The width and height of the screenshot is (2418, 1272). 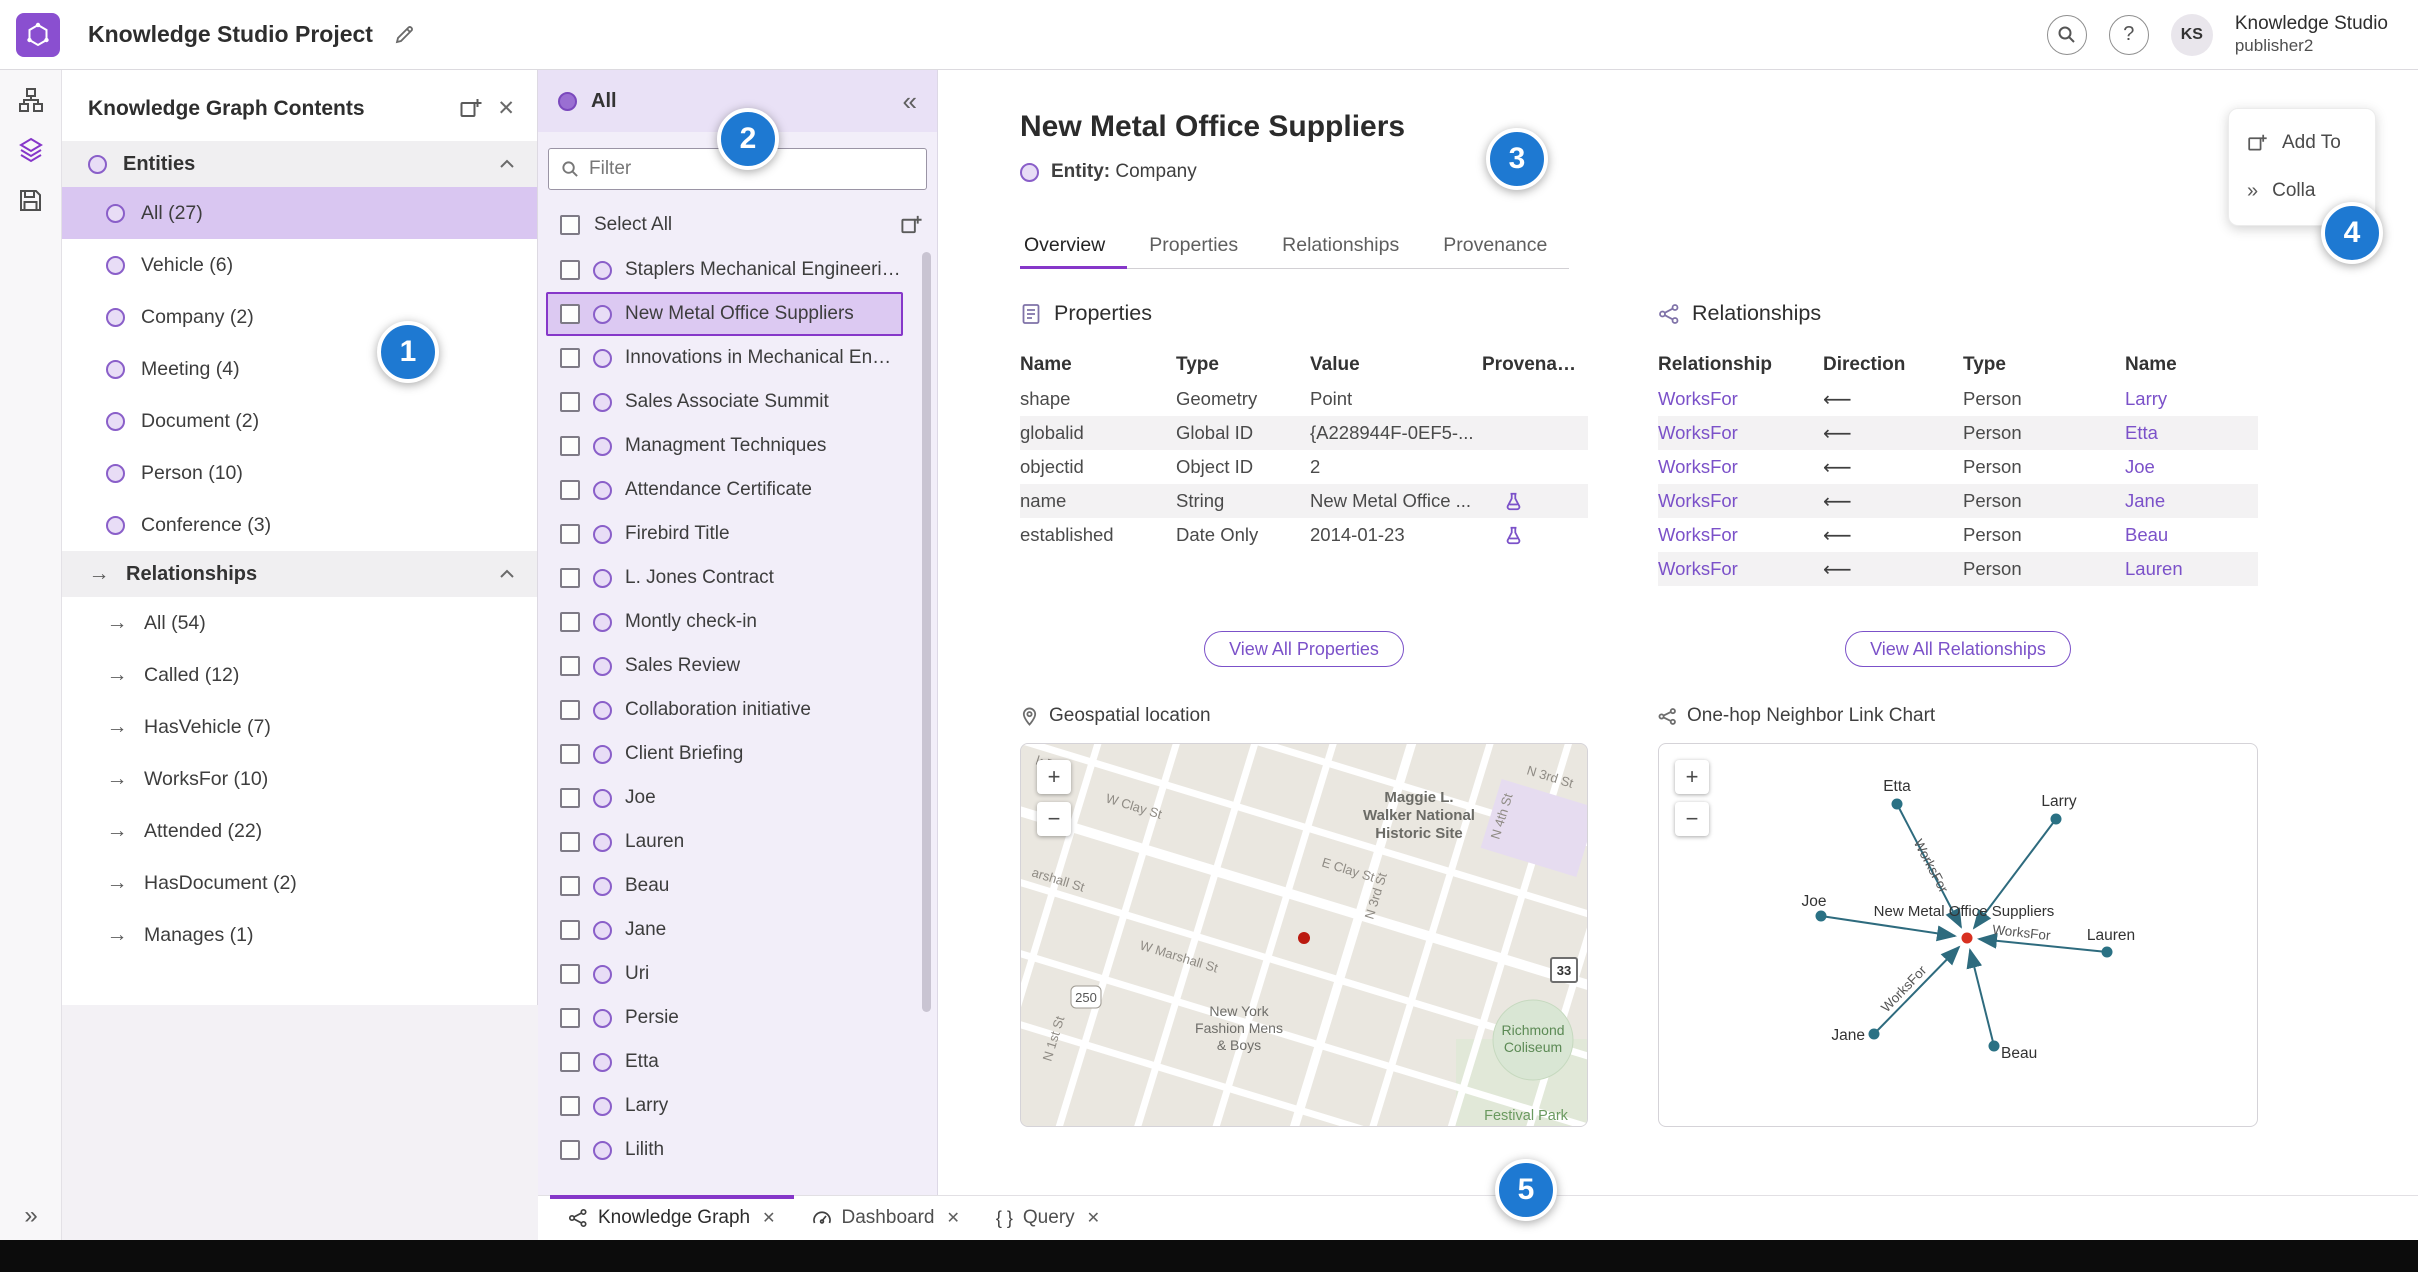 I want to click on entity-list-item: Etta, so click(x=724, y=1062).